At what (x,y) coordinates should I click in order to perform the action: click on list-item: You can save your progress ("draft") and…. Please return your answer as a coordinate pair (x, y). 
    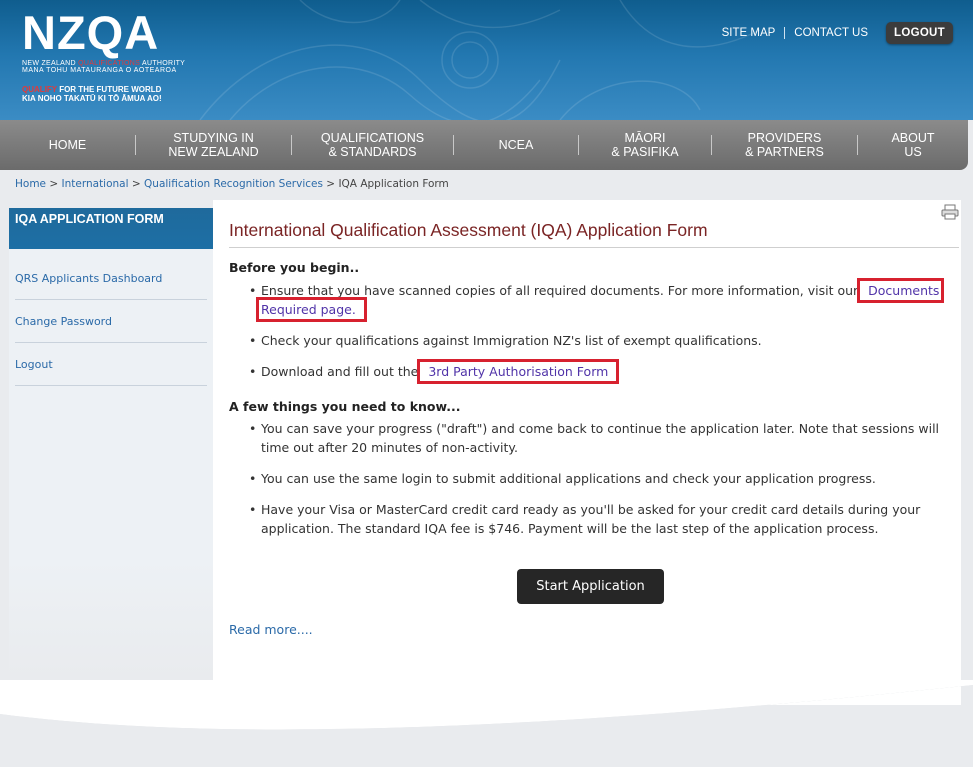
    Looking at the image, I should click on (603, 438).